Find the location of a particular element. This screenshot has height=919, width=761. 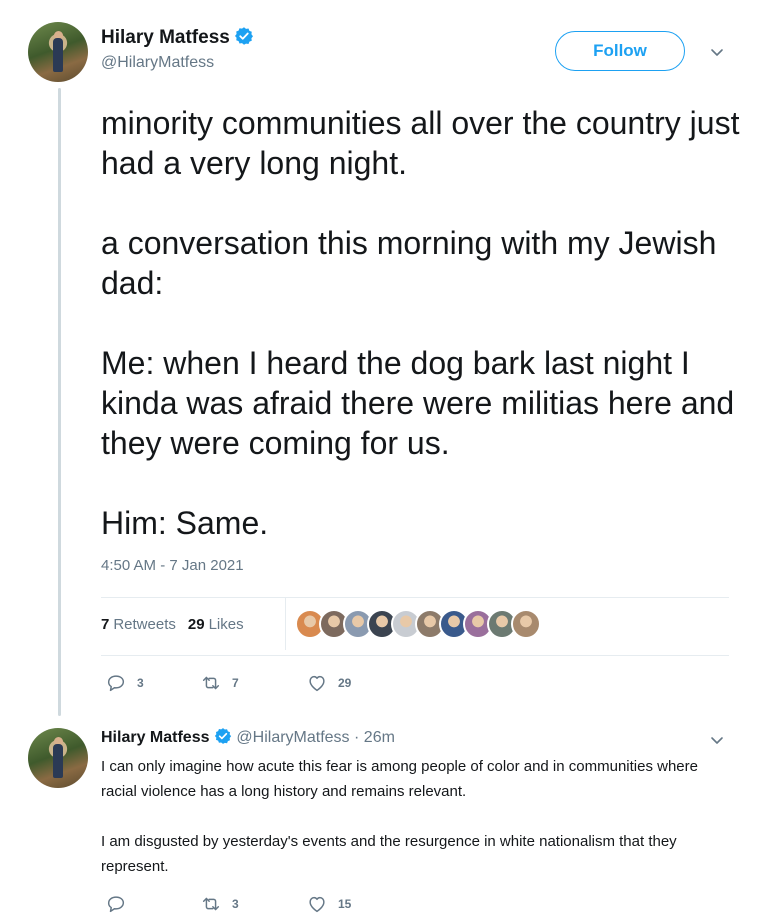

thread-connector-line is located at coordinates (59, 402).